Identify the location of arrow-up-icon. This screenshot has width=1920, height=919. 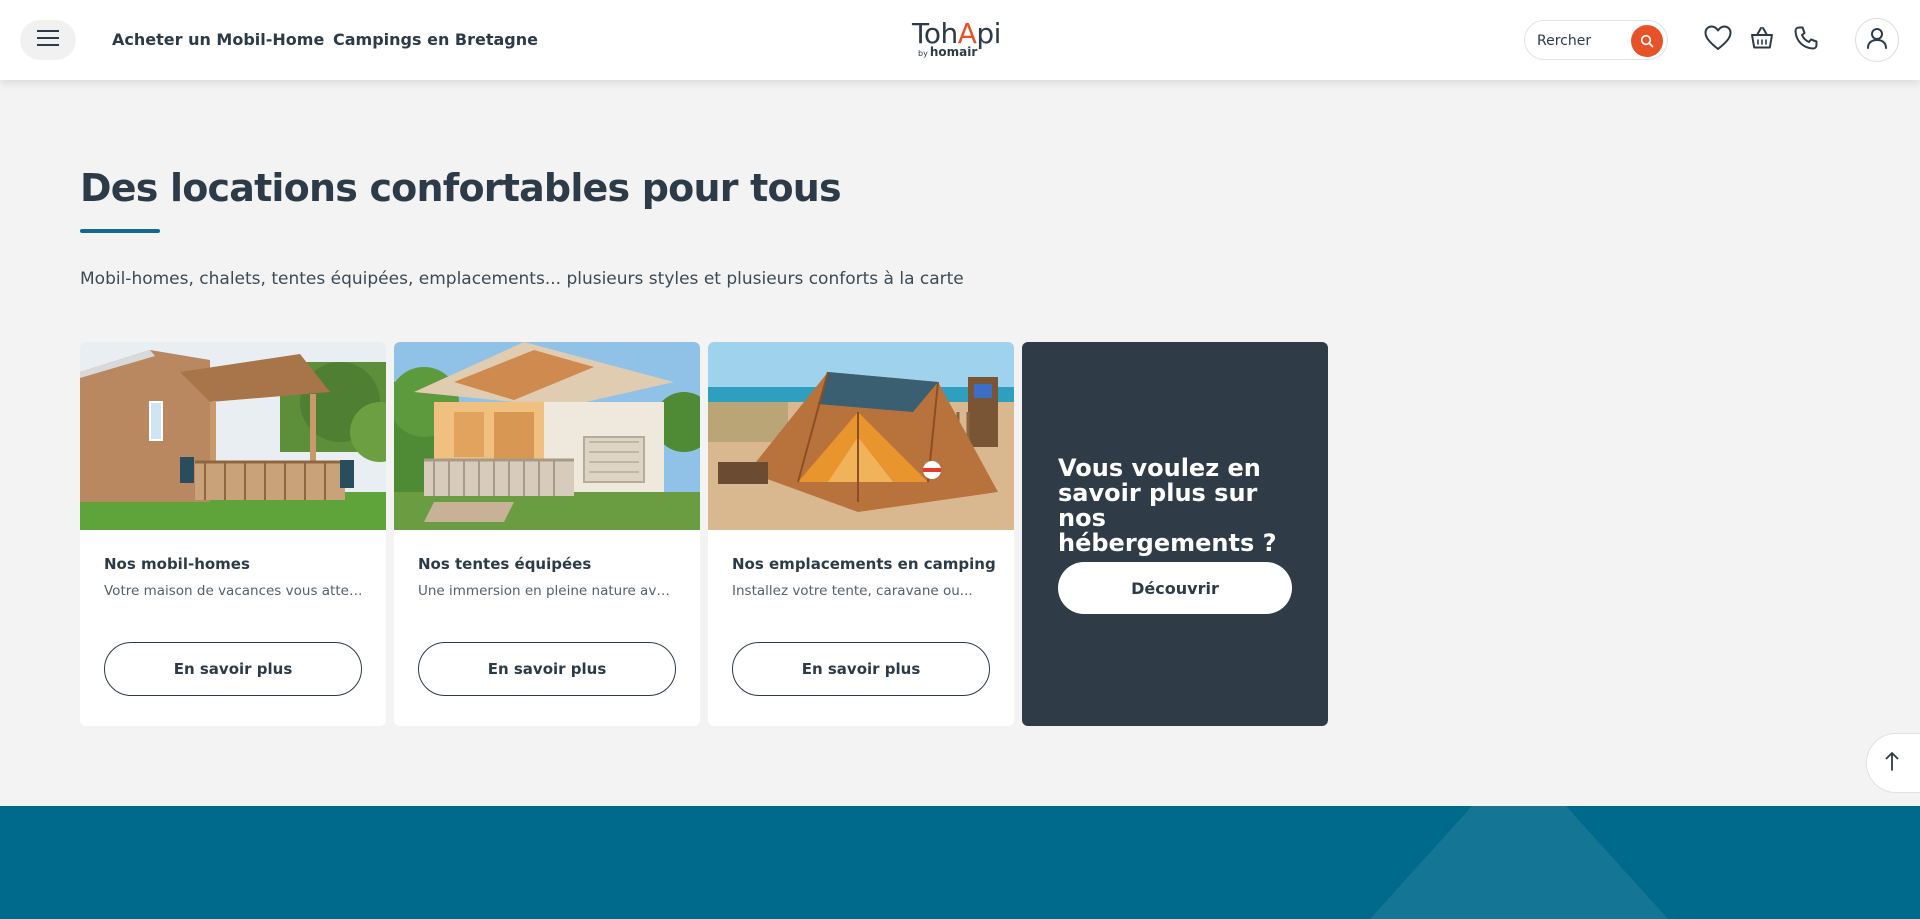
(1892, 763).